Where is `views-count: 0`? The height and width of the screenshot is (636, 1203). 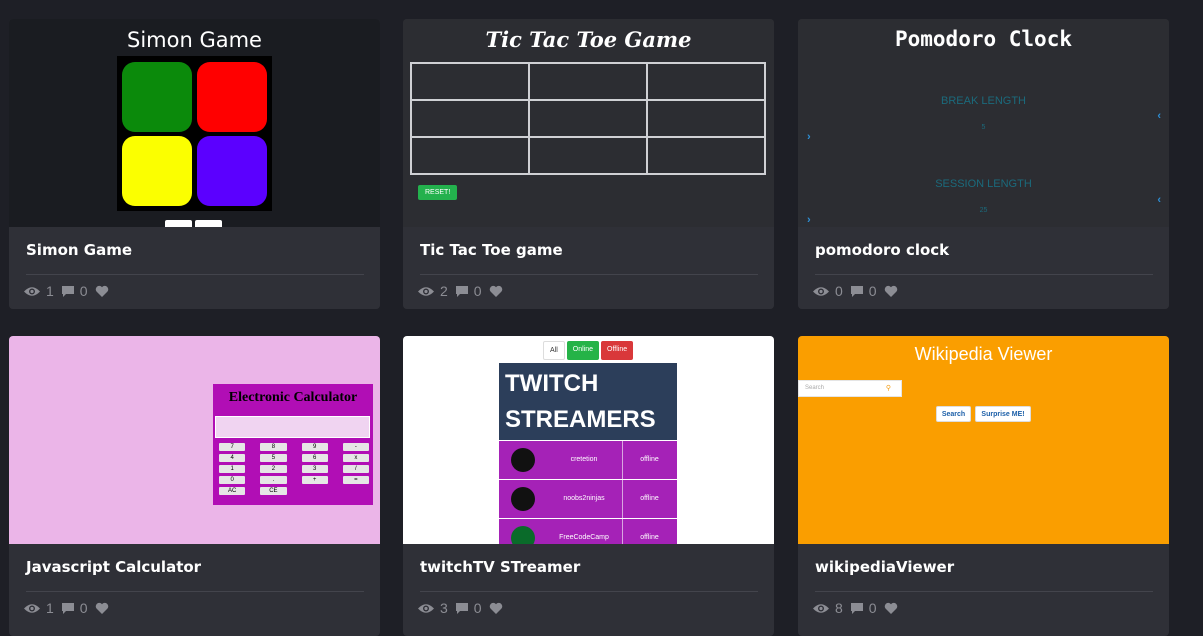
views-count: 0 is located at coordinates (839, 291).